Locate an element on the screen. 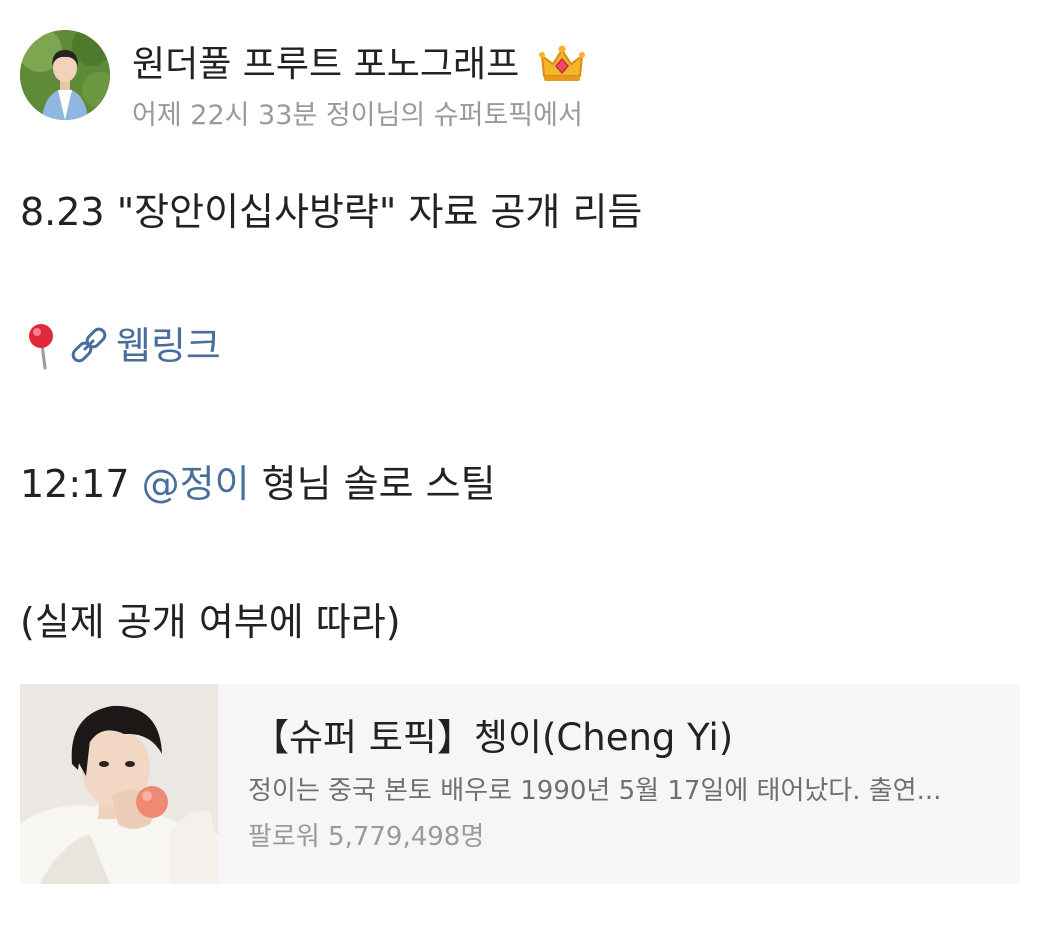  post-line-note: (실제 공개 여부에 따라) is located at coordinates (210, 622).